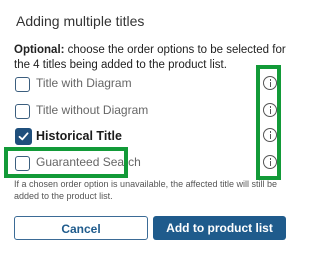  I want to click on checkbox-historical-title, so click(23, 136).